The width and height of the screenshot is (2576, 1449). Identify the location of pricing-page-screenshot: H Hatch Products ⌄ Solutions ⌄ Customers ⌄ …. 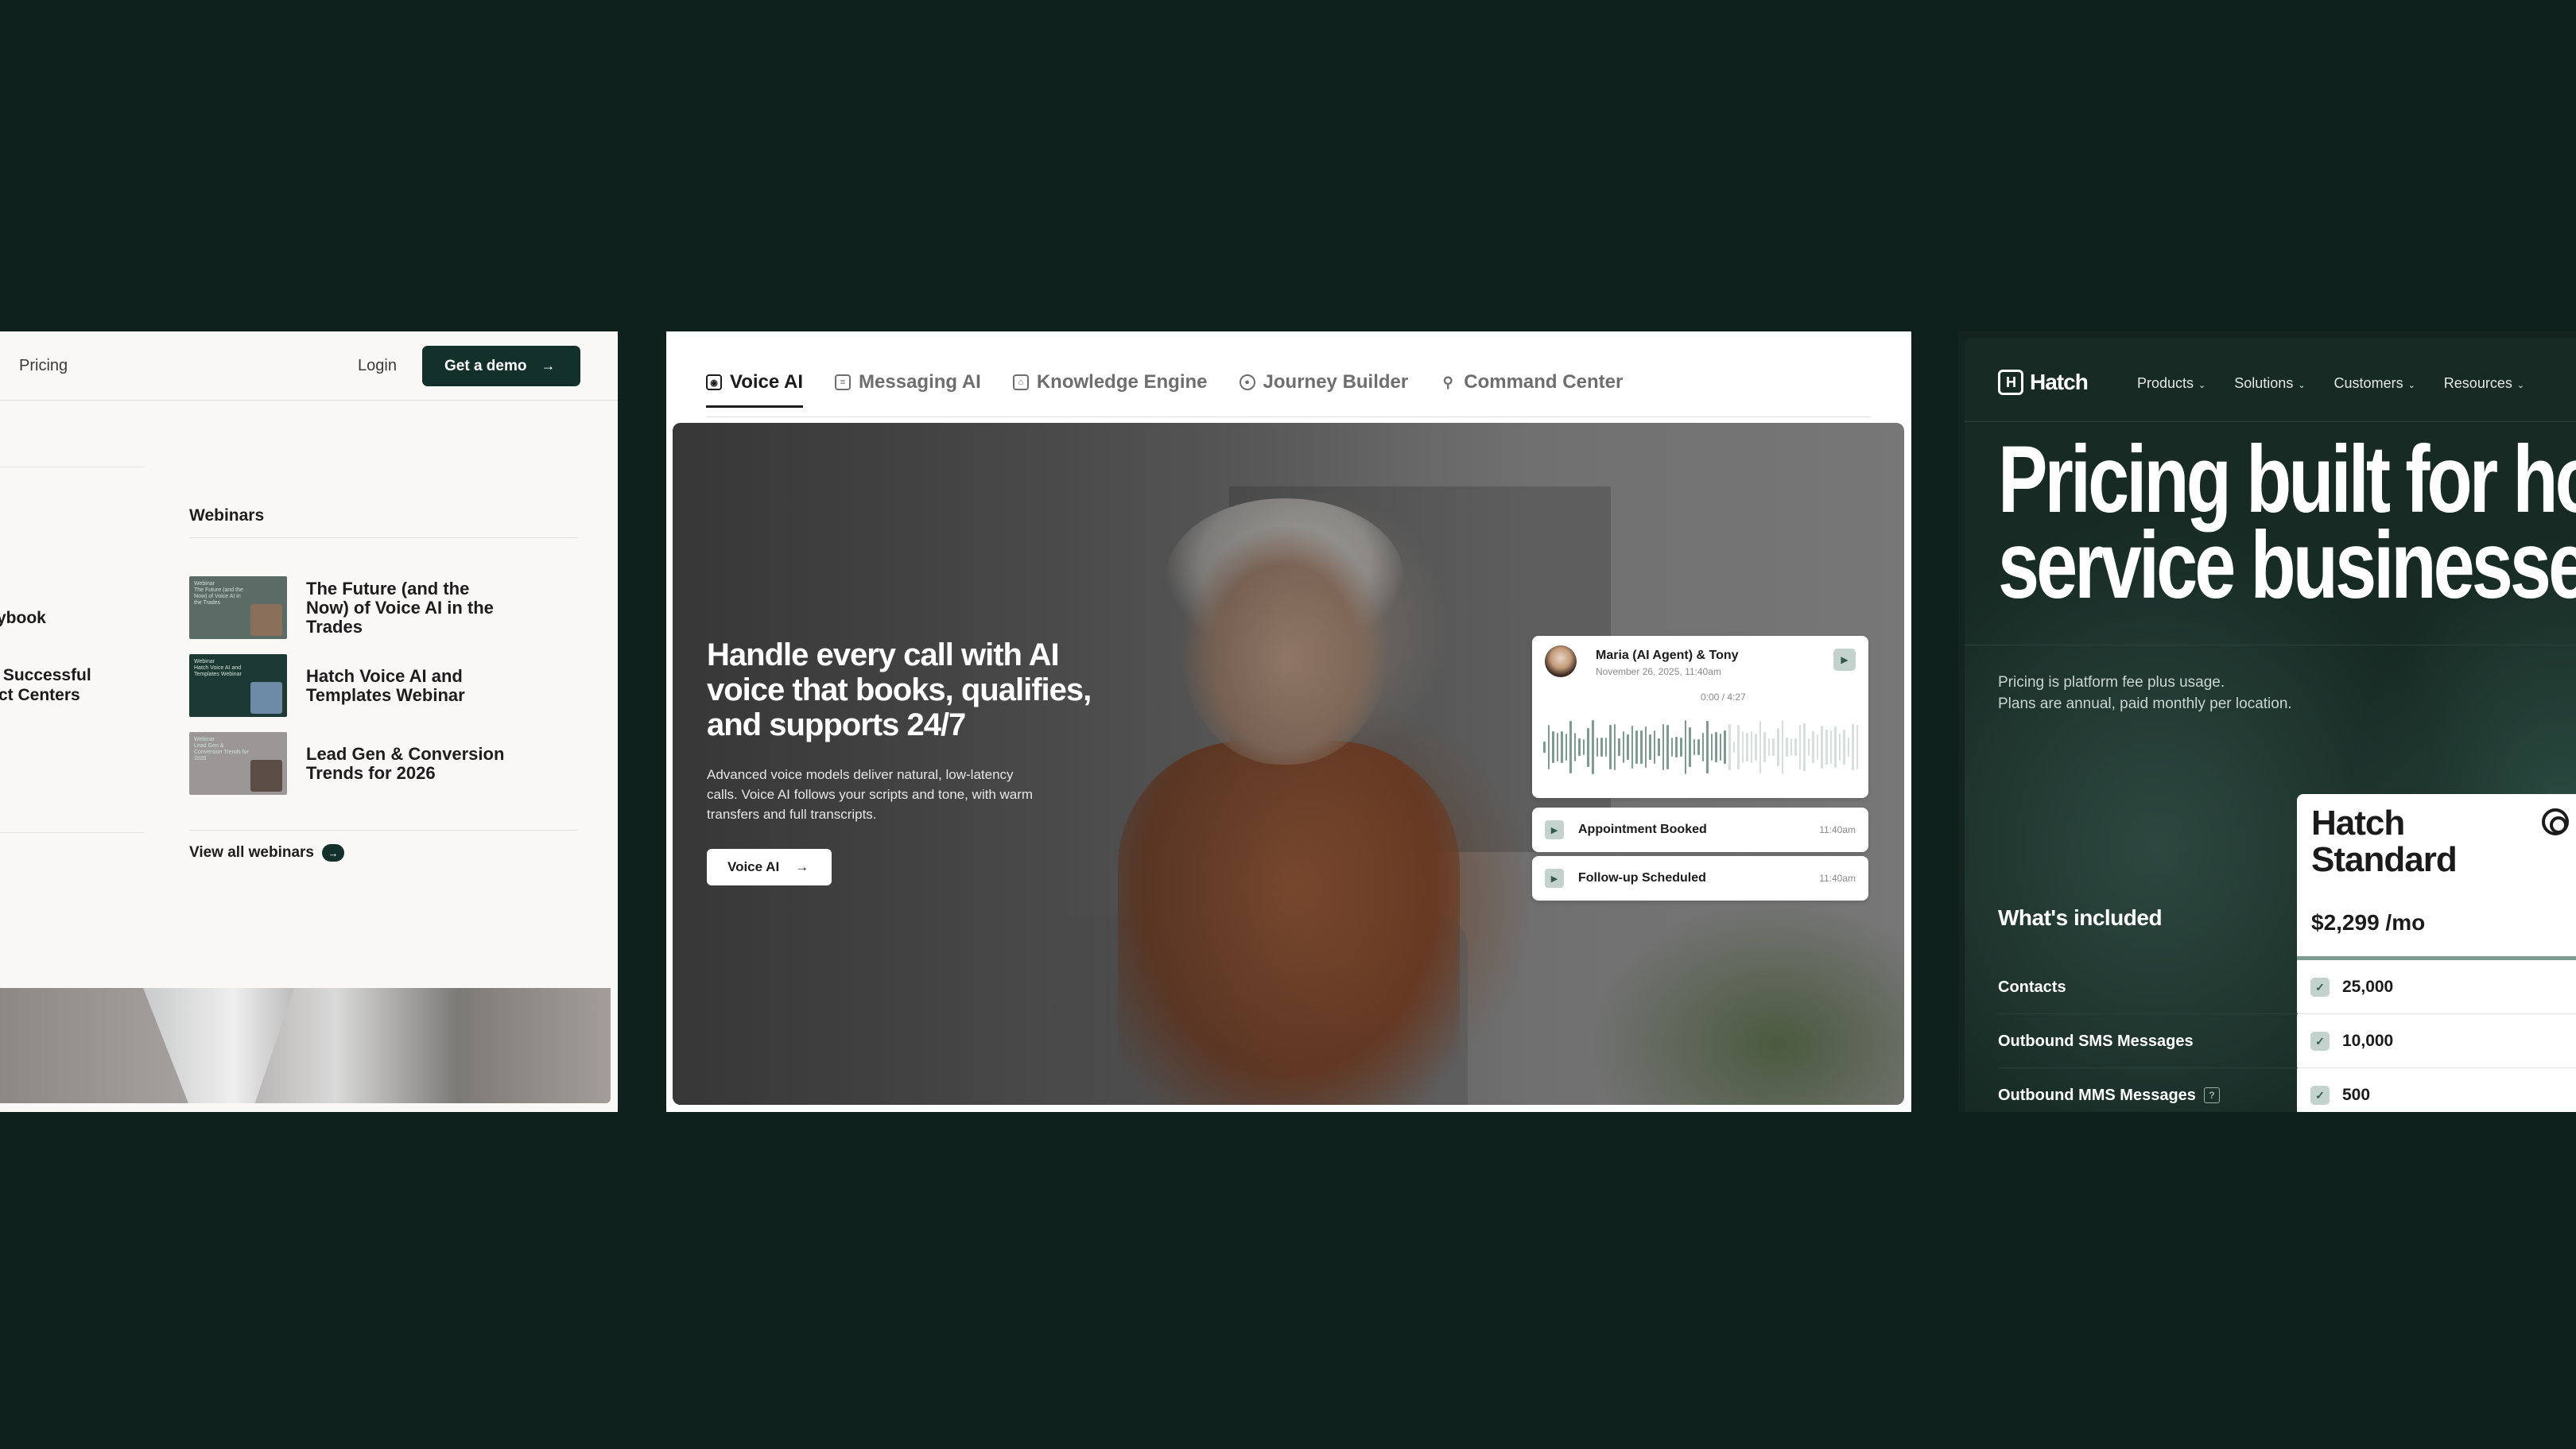
(2267, 721).